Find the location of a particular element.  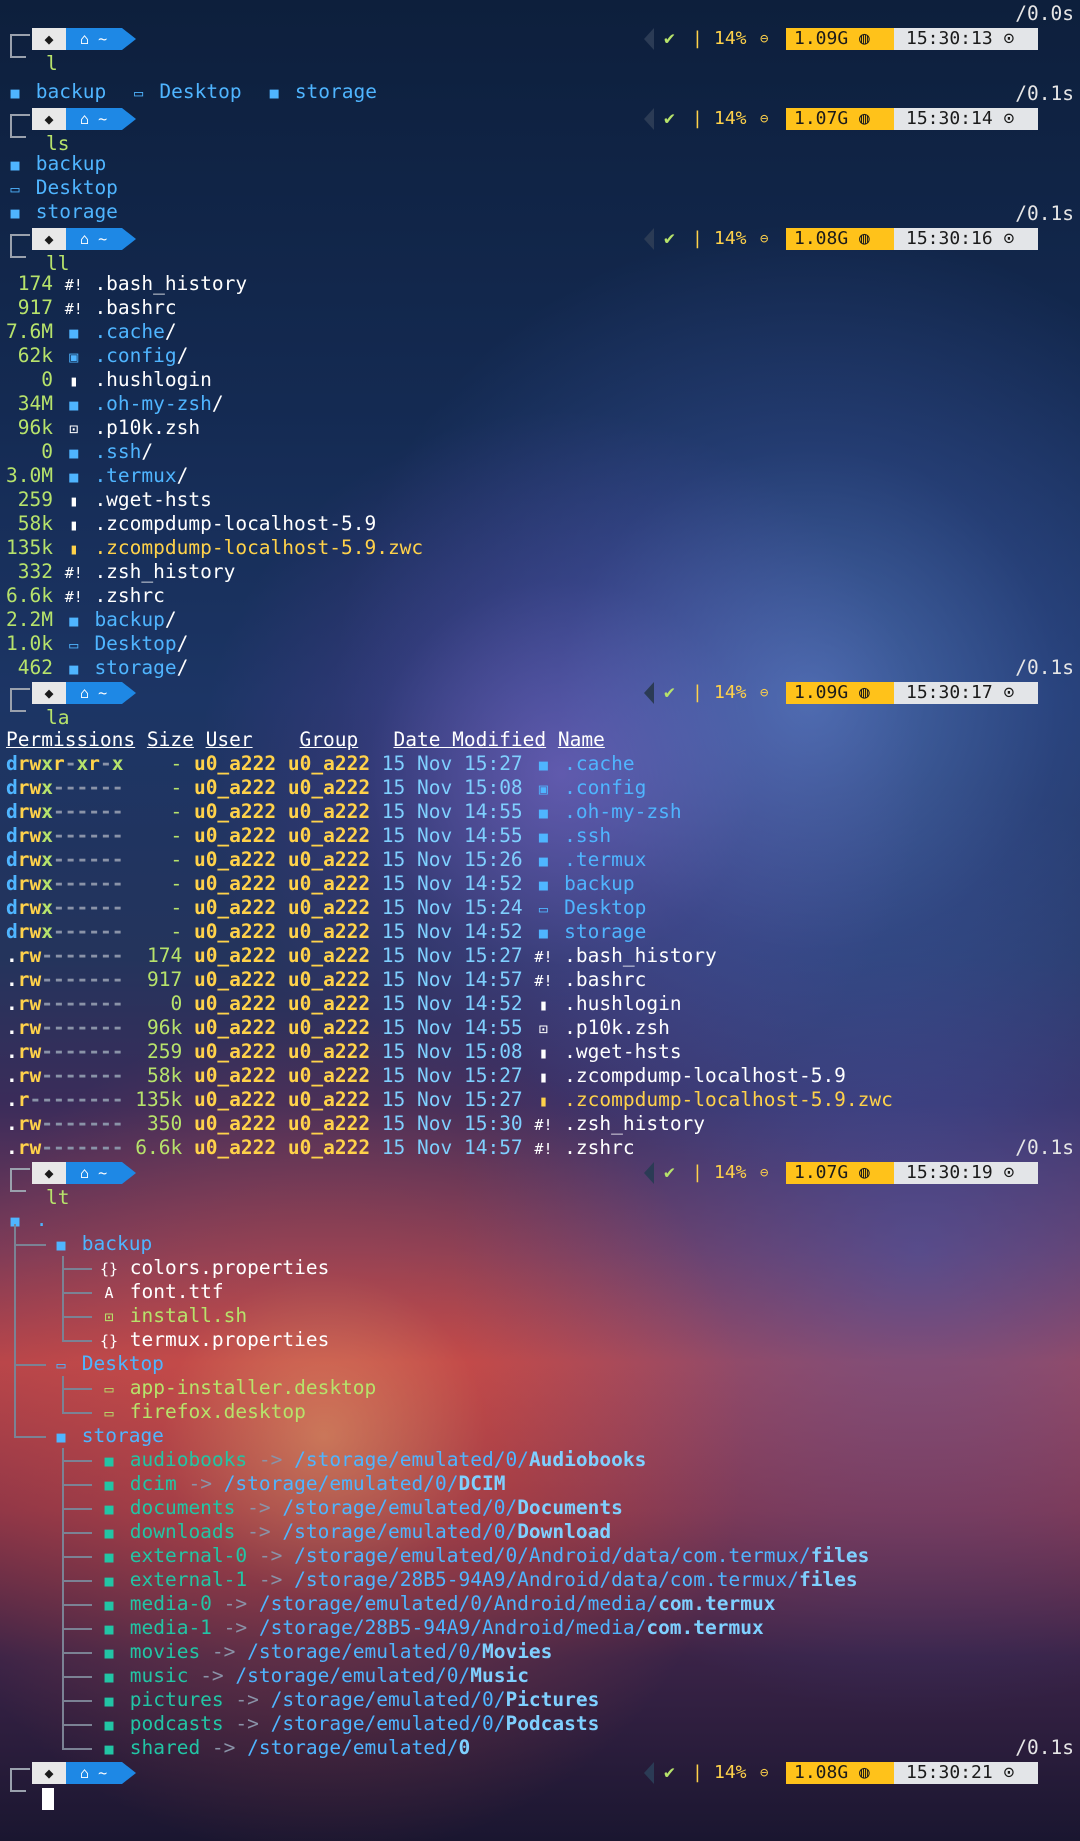

script-icon: ⊡ is located at coordinates (543, 1029).